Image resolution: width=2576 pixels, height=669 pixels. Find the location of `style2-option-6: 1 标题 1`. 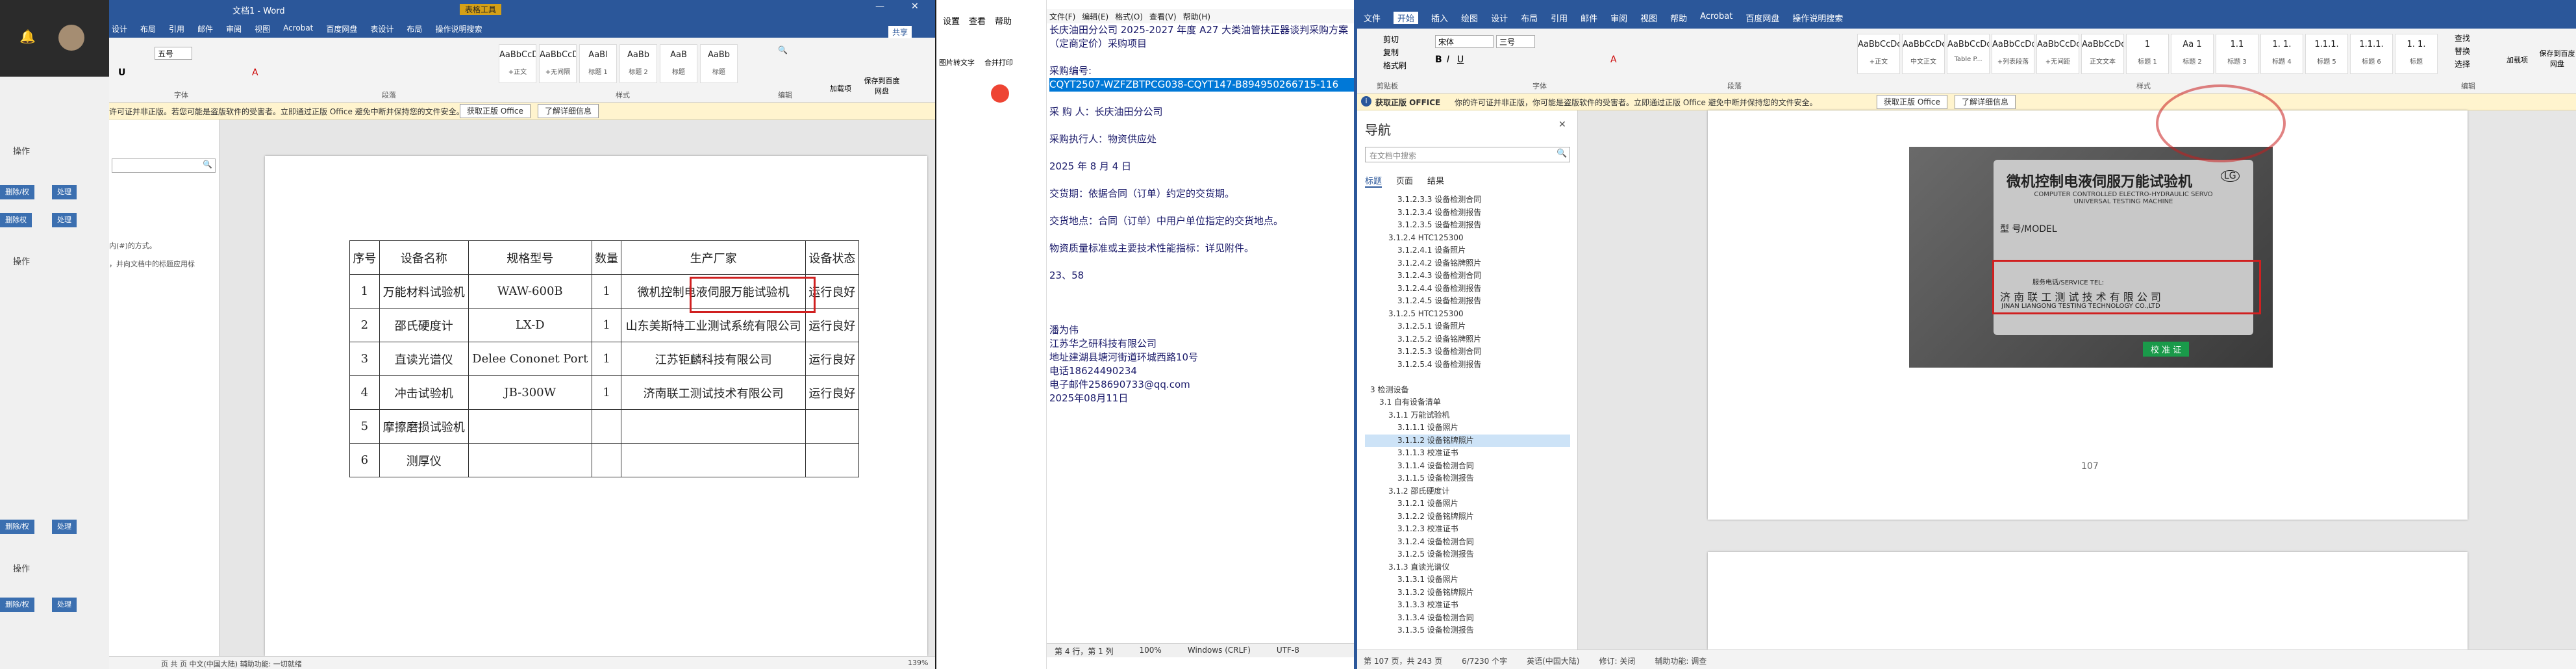

style2-option-6: 1 标题 1 is located at coordinates (2147, 54).